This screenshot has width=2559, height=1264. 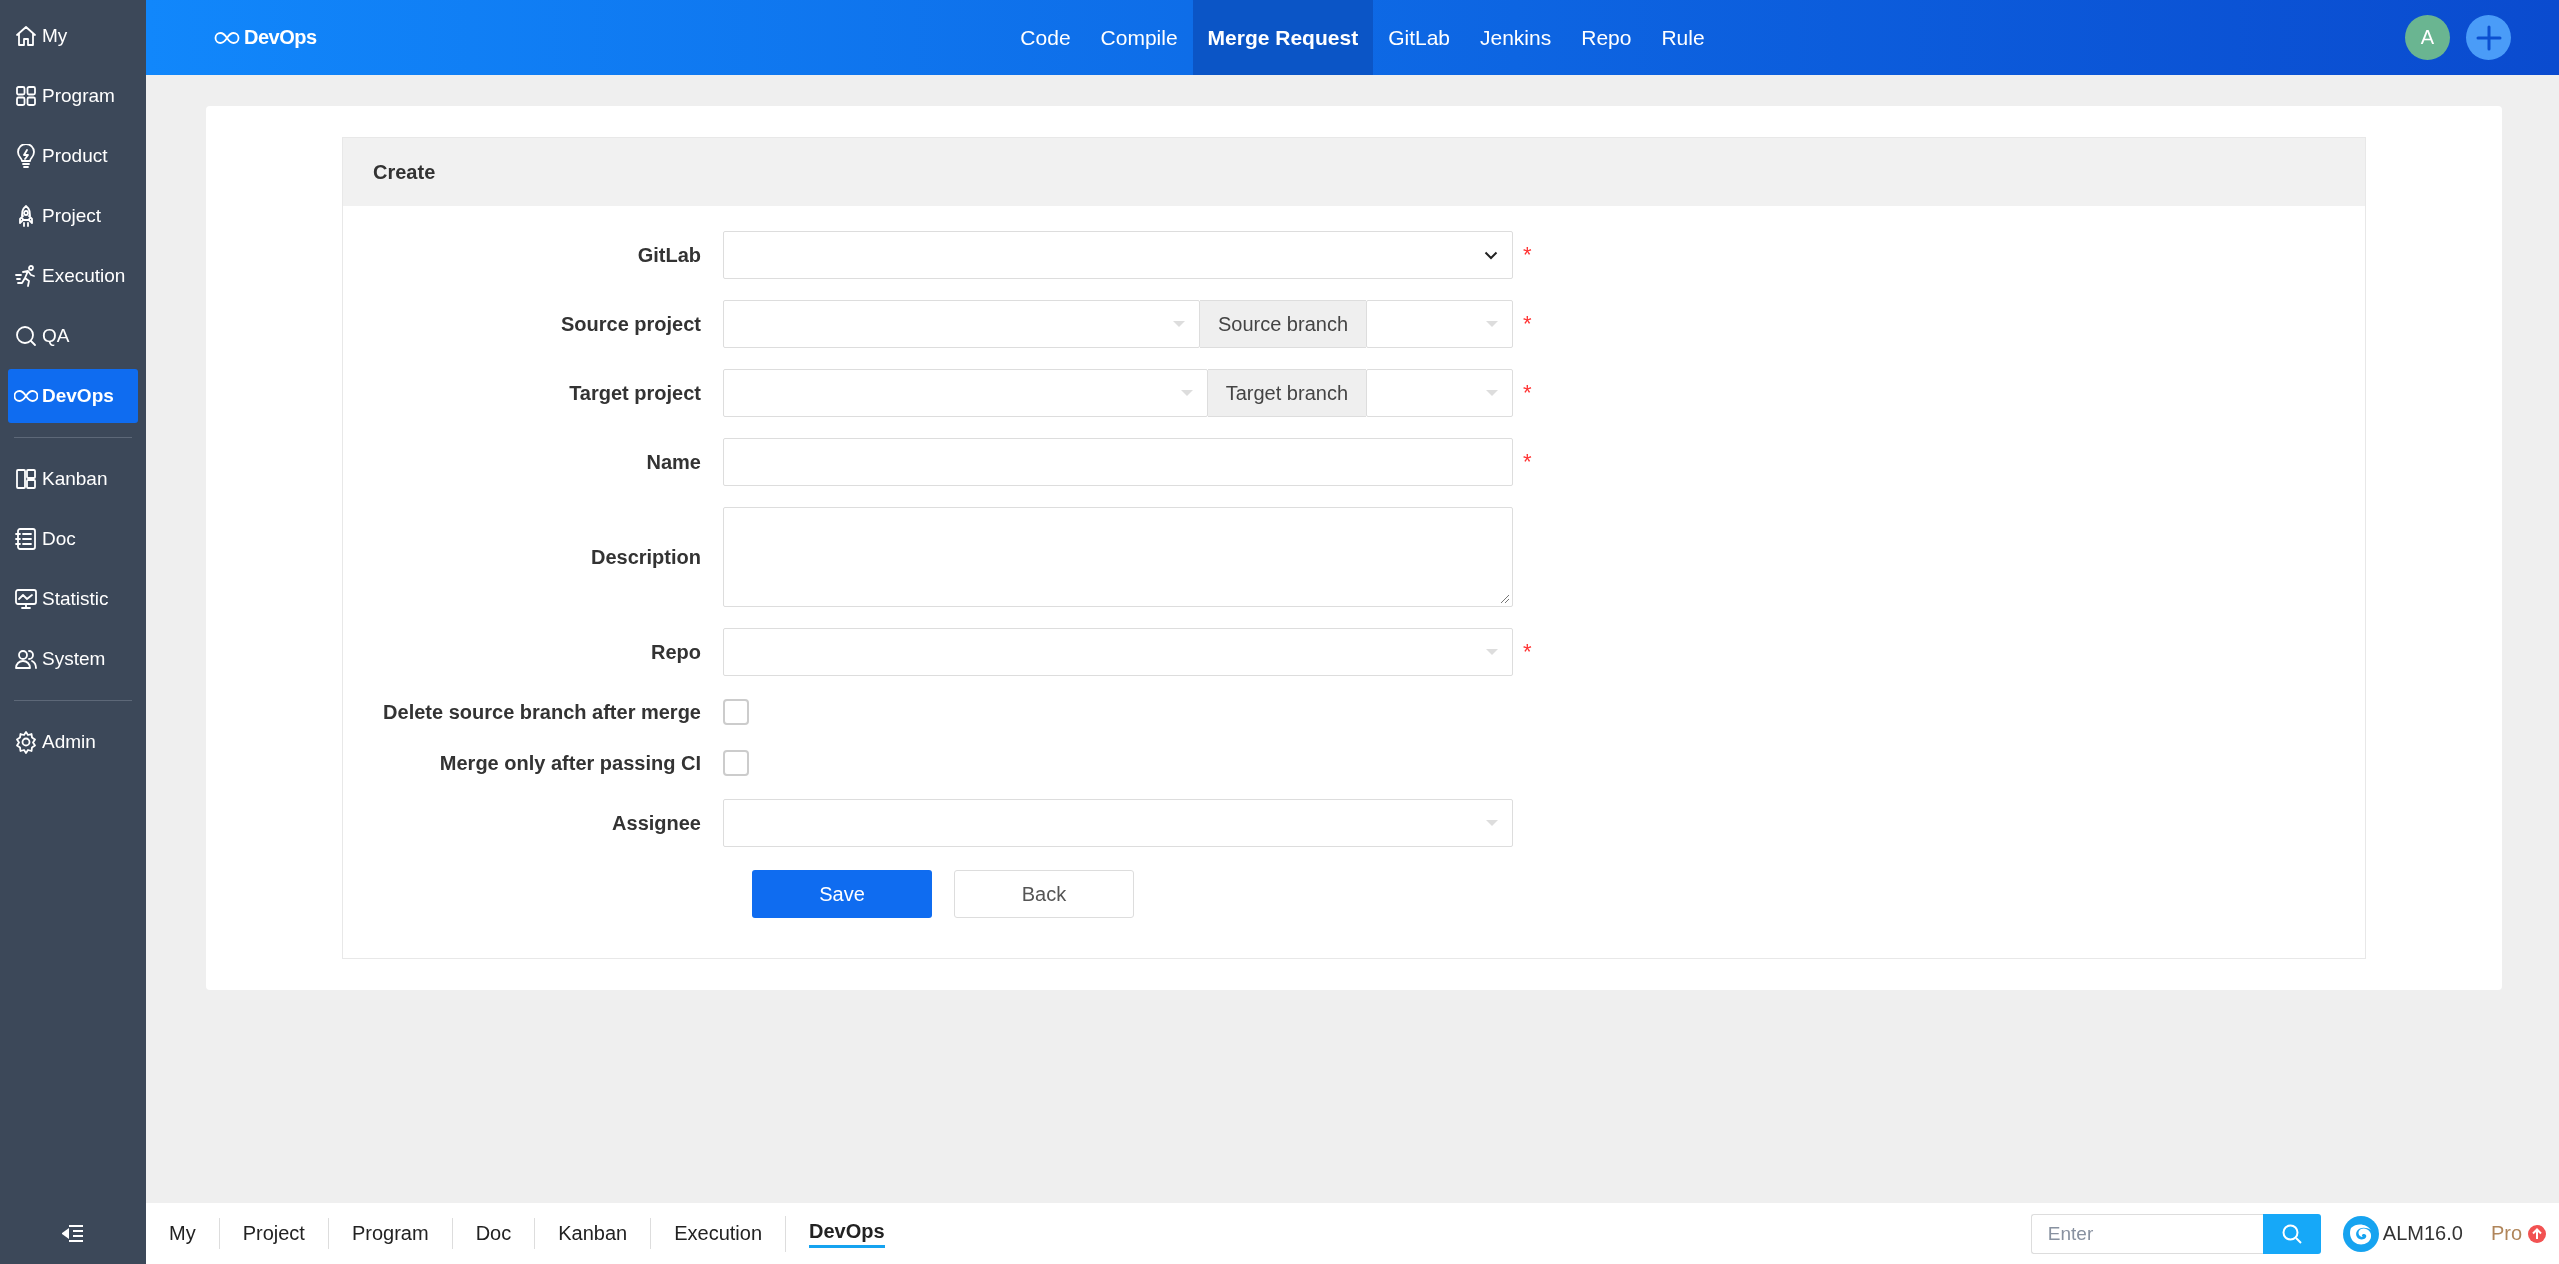 I want to click on field-label: Assignee, so click(x=656, y=823).